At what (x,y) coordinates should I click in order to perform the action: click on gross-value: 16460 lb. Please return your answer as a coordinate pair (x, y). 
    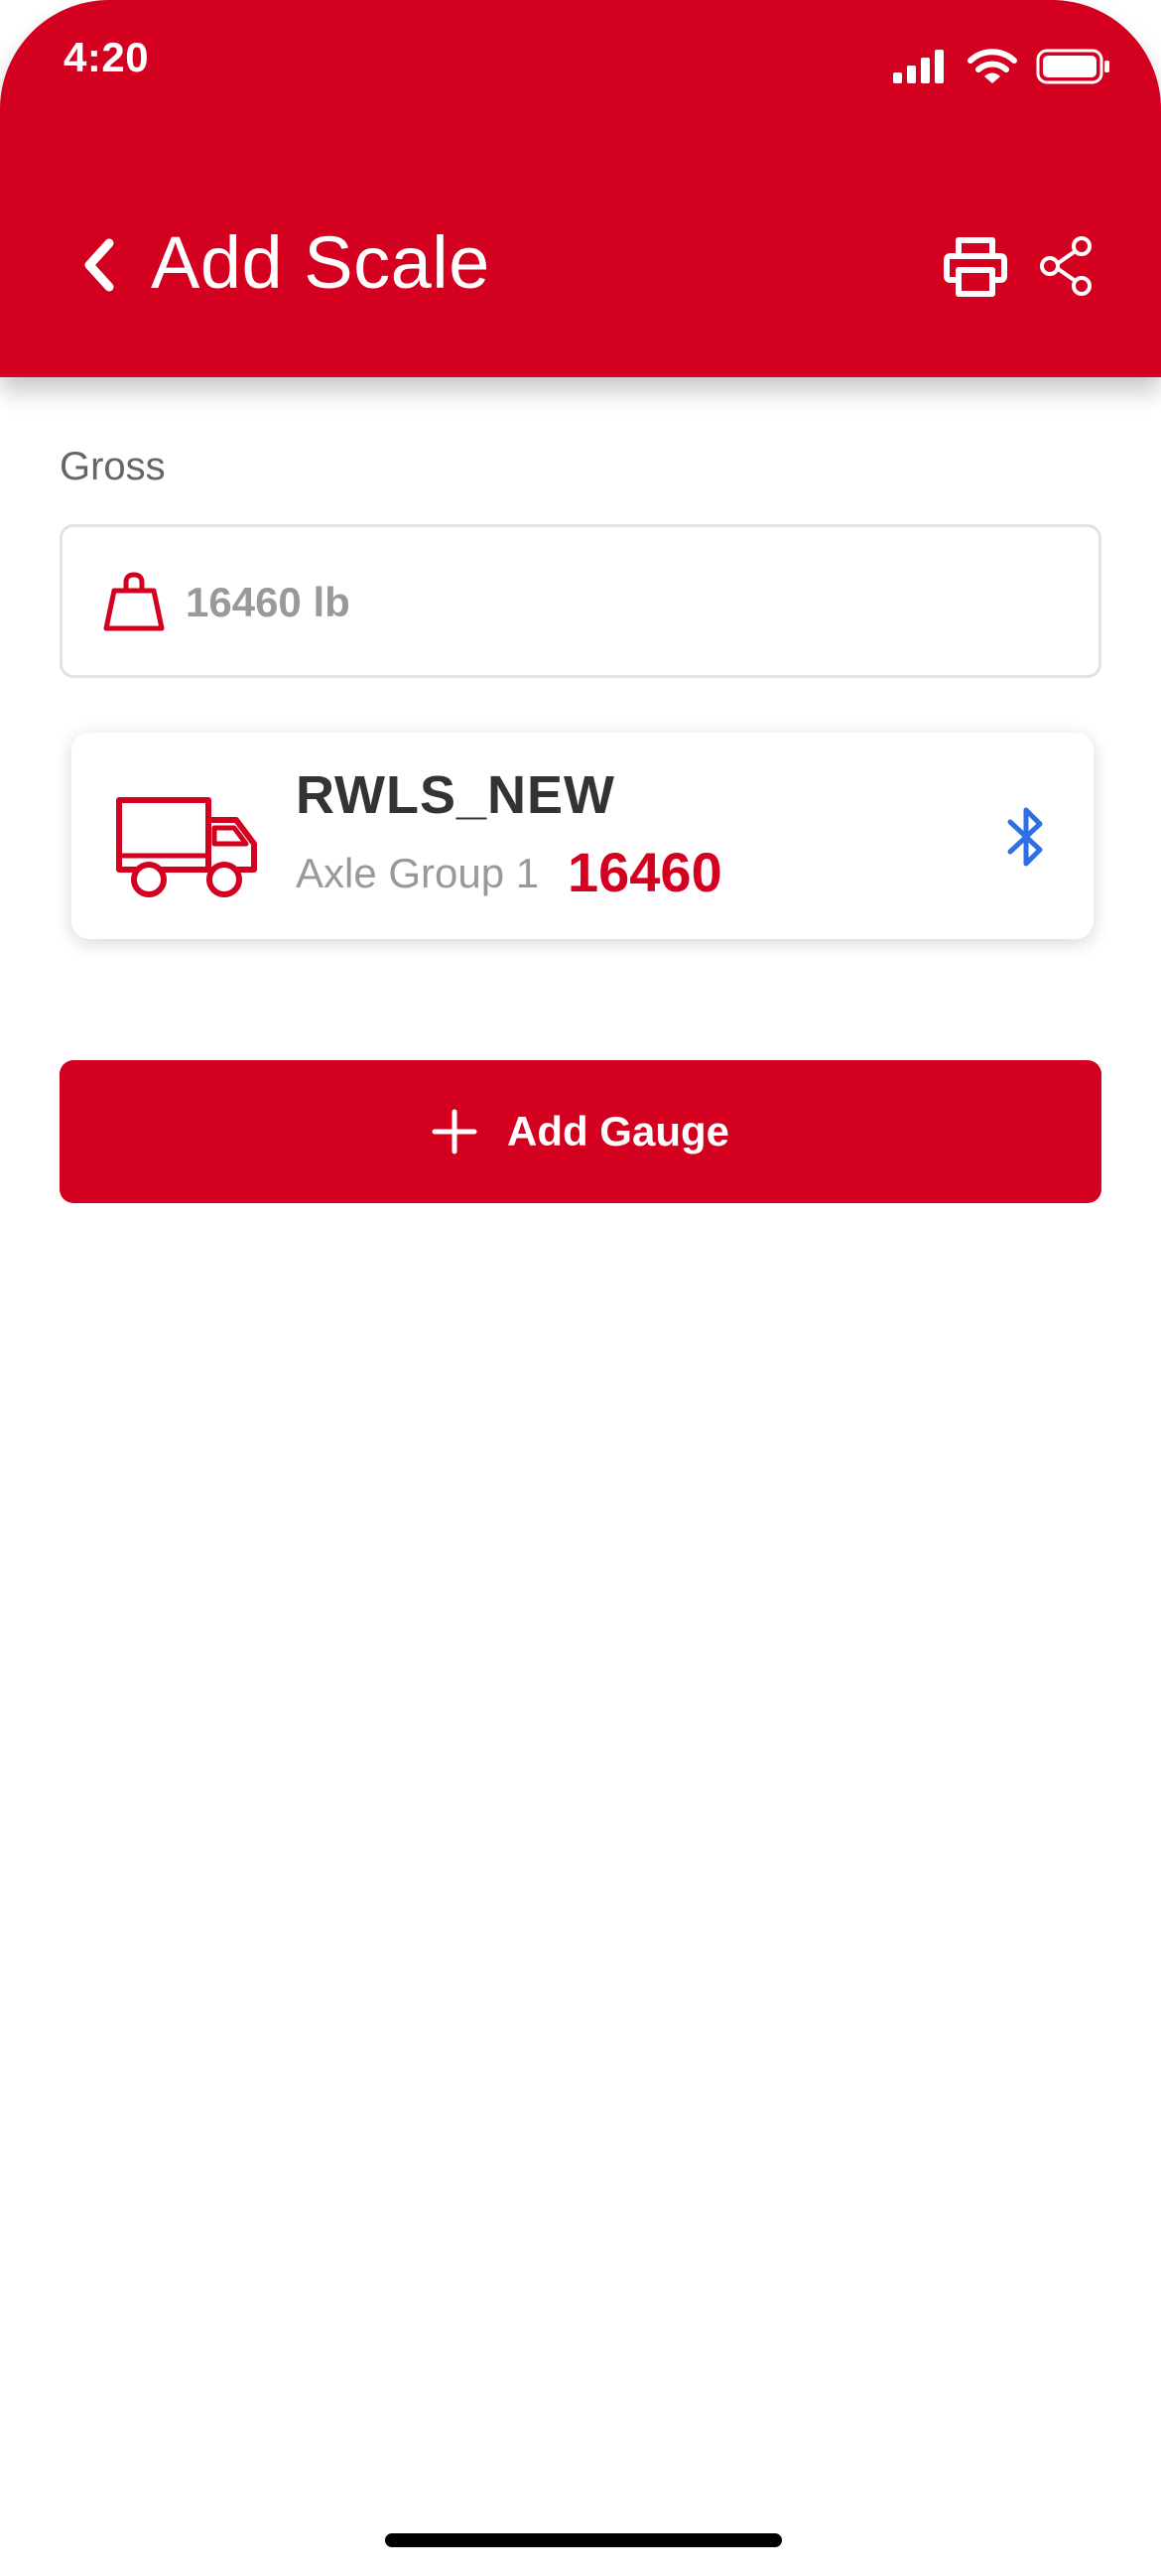
    Looking at the image, I should click on (268, 602).